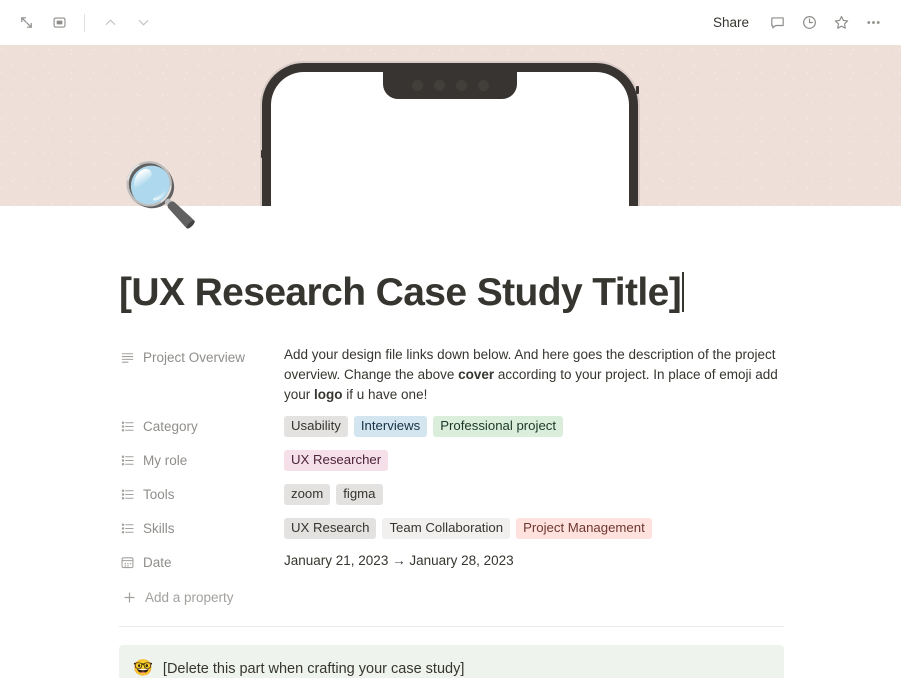 The height and width of the screenshot is (678, 901). Describe the element at coordinates (194, 358) in the screenshot. I see `property-label-text: Project Overview` at that location.